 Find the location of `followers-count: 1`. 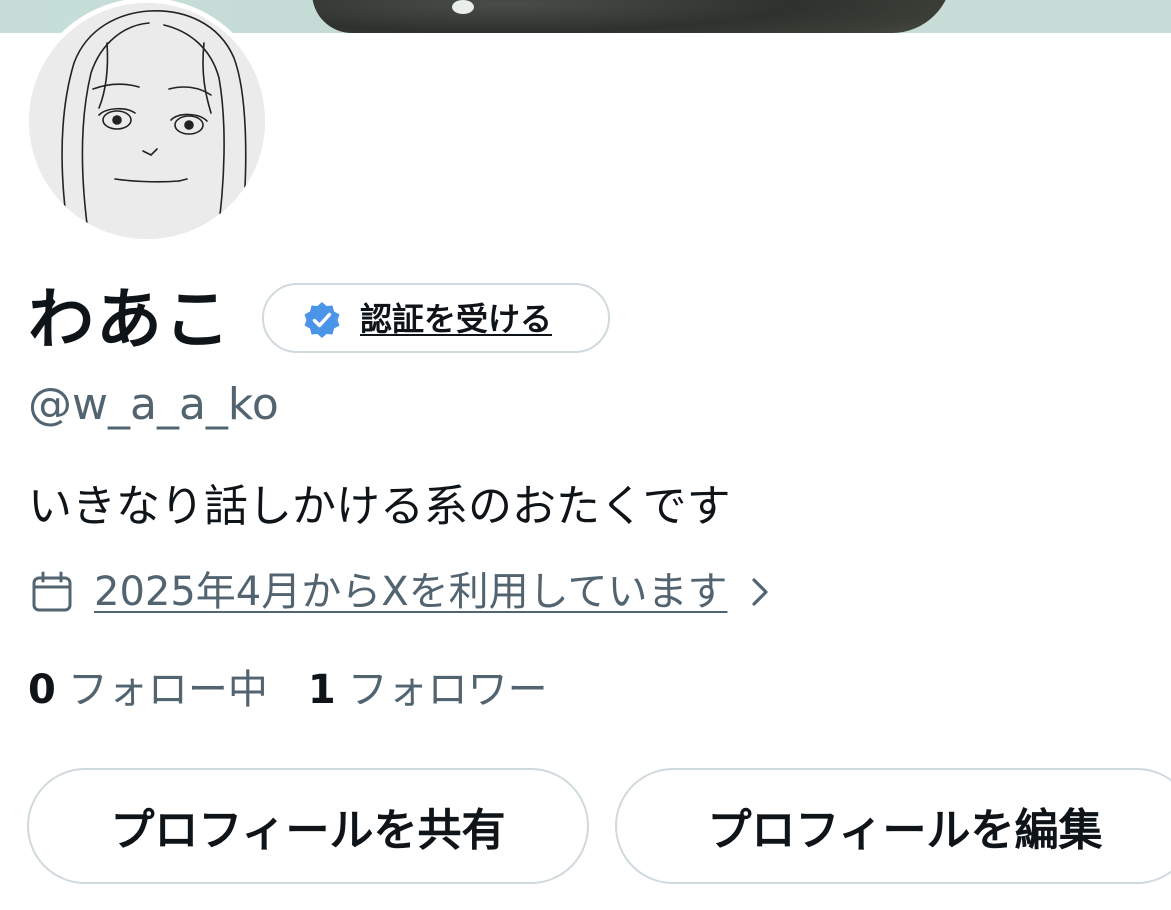

followers-count: 1 is located at coordinates (322, 690).